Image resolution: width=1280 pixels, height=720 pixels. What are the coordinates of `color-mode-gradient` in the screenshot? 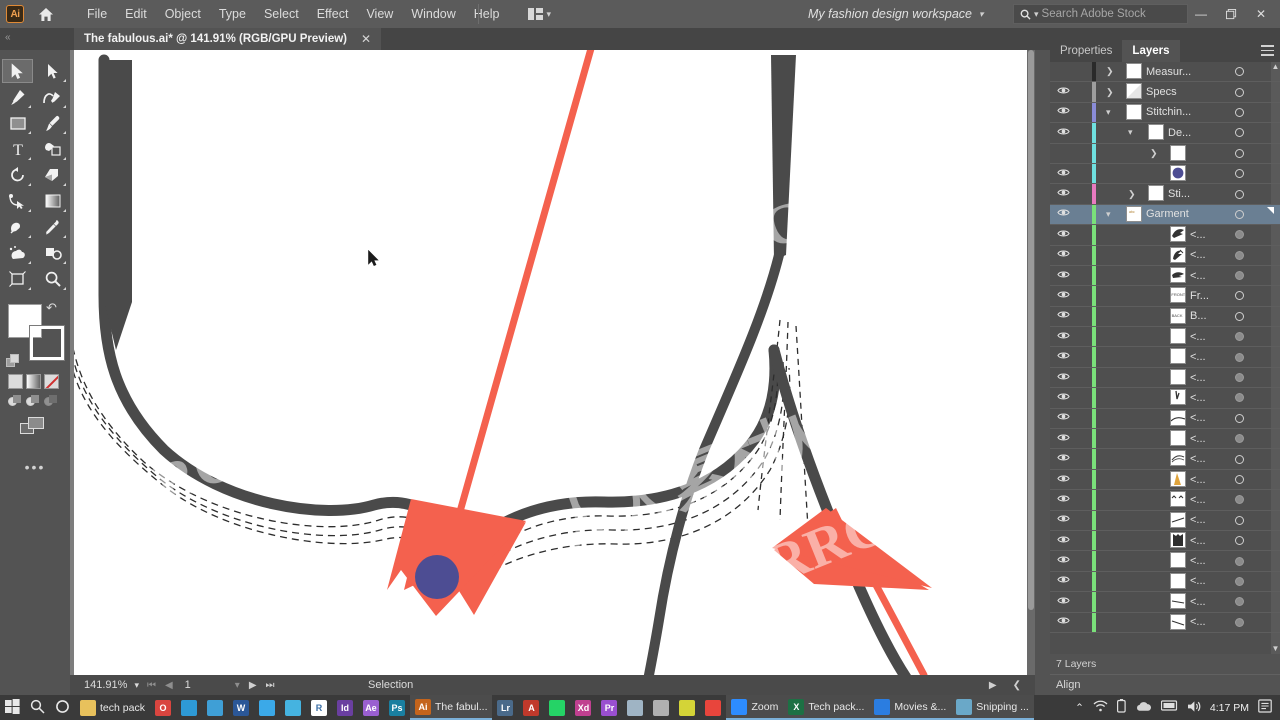 It's located at (33, 381).